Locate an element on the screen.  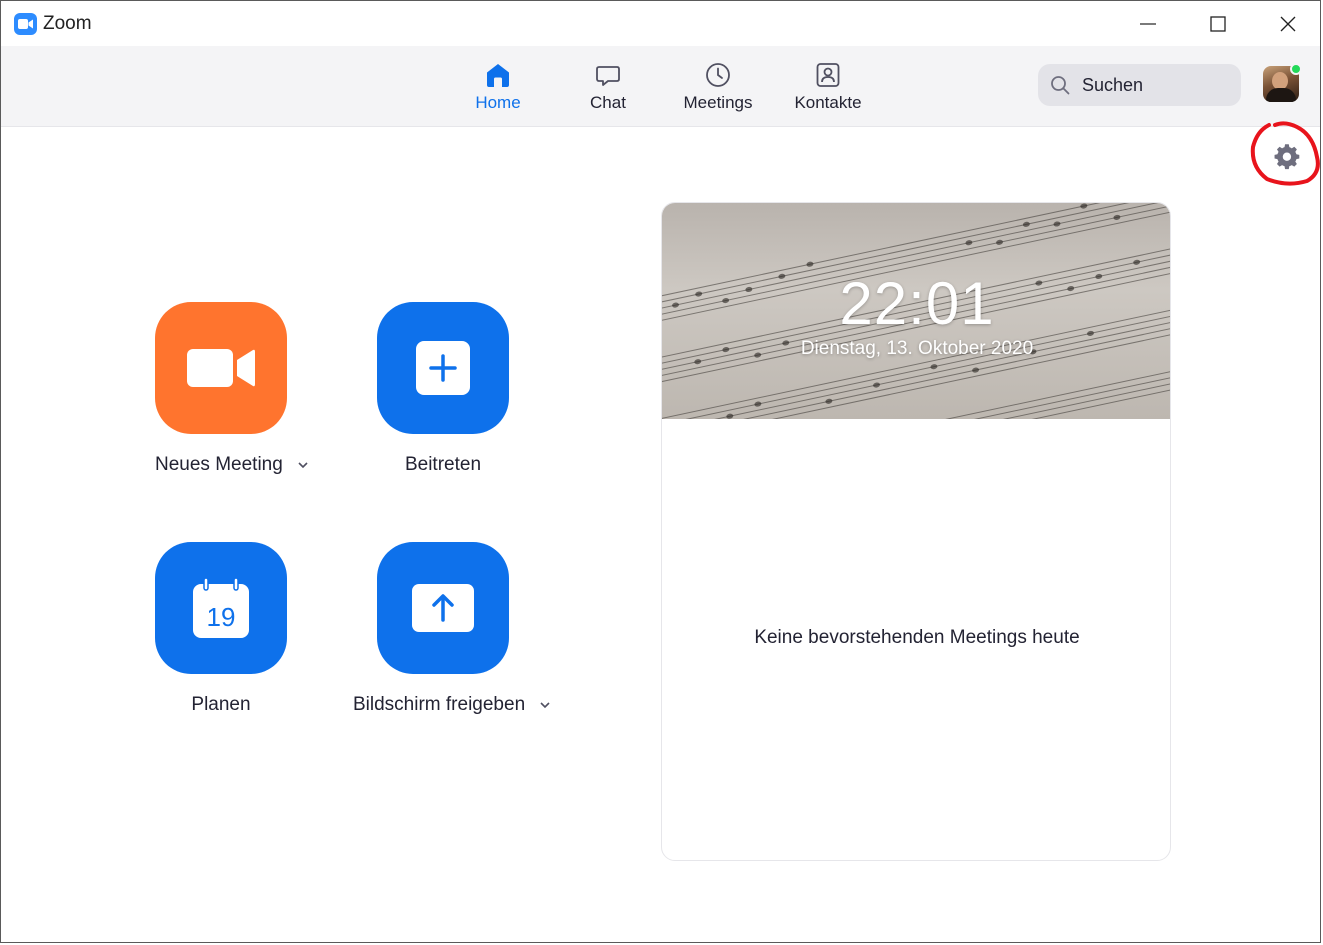
search-input is located at coordinates (1152, 85).